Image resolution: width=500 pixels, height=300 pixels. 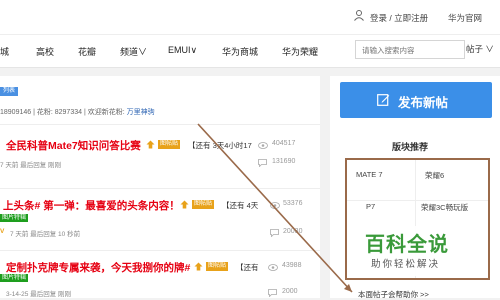 What do you see at coordinates (434, 175) in the screenshot?
I see `block-link-honor6: 荣耀6` at bounding box center [434, 175].